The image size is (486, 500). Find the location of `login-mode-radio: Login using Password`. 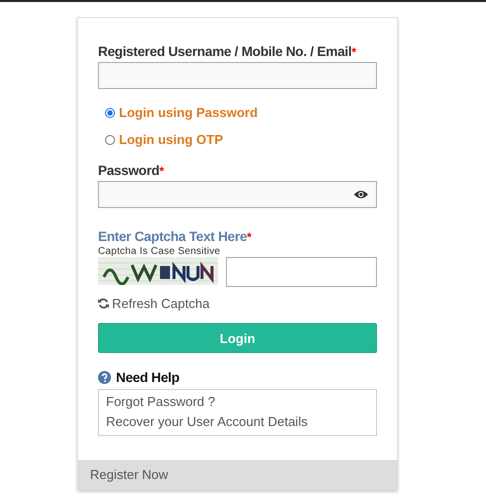

login-mode-radio: Login using Password is located at coordinates (241, 112).